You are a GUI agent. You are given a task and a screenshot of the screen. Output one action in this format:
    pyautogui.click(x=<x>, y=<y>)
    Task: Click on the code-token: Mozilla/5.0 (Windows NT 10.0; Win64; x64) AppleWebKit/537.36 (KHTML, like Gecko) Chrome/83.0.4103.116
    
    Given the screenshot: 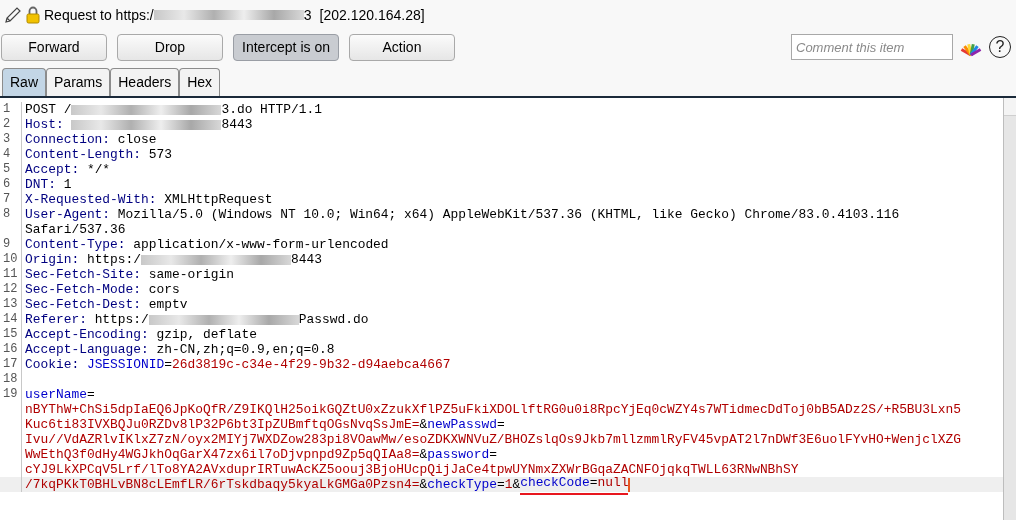 What is the action you would take?
    pyautogui.click(x=508, y=214)
    